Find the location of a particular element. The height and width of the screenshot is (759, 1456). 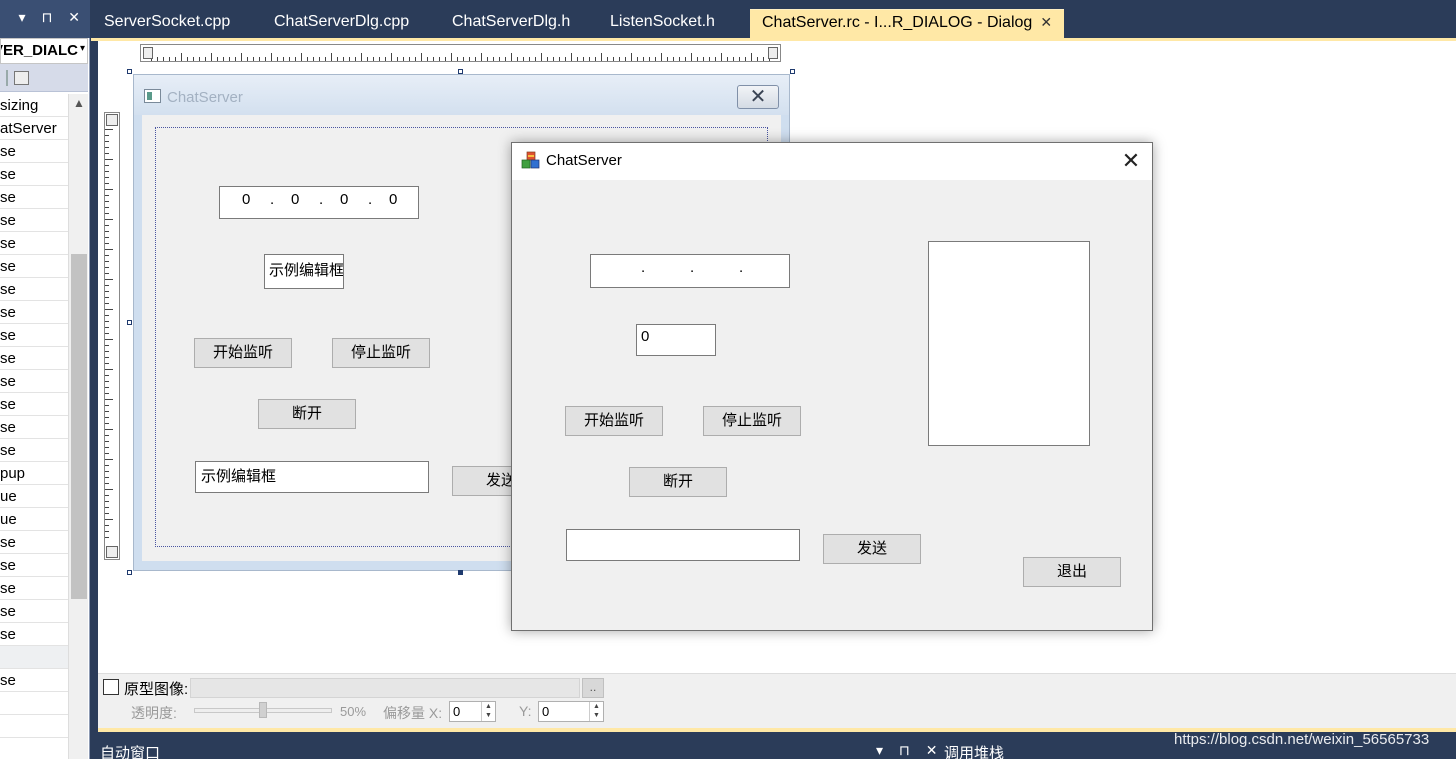

call-stack-window-tab: 调用堆栈 is located at coordinates (974, 750).